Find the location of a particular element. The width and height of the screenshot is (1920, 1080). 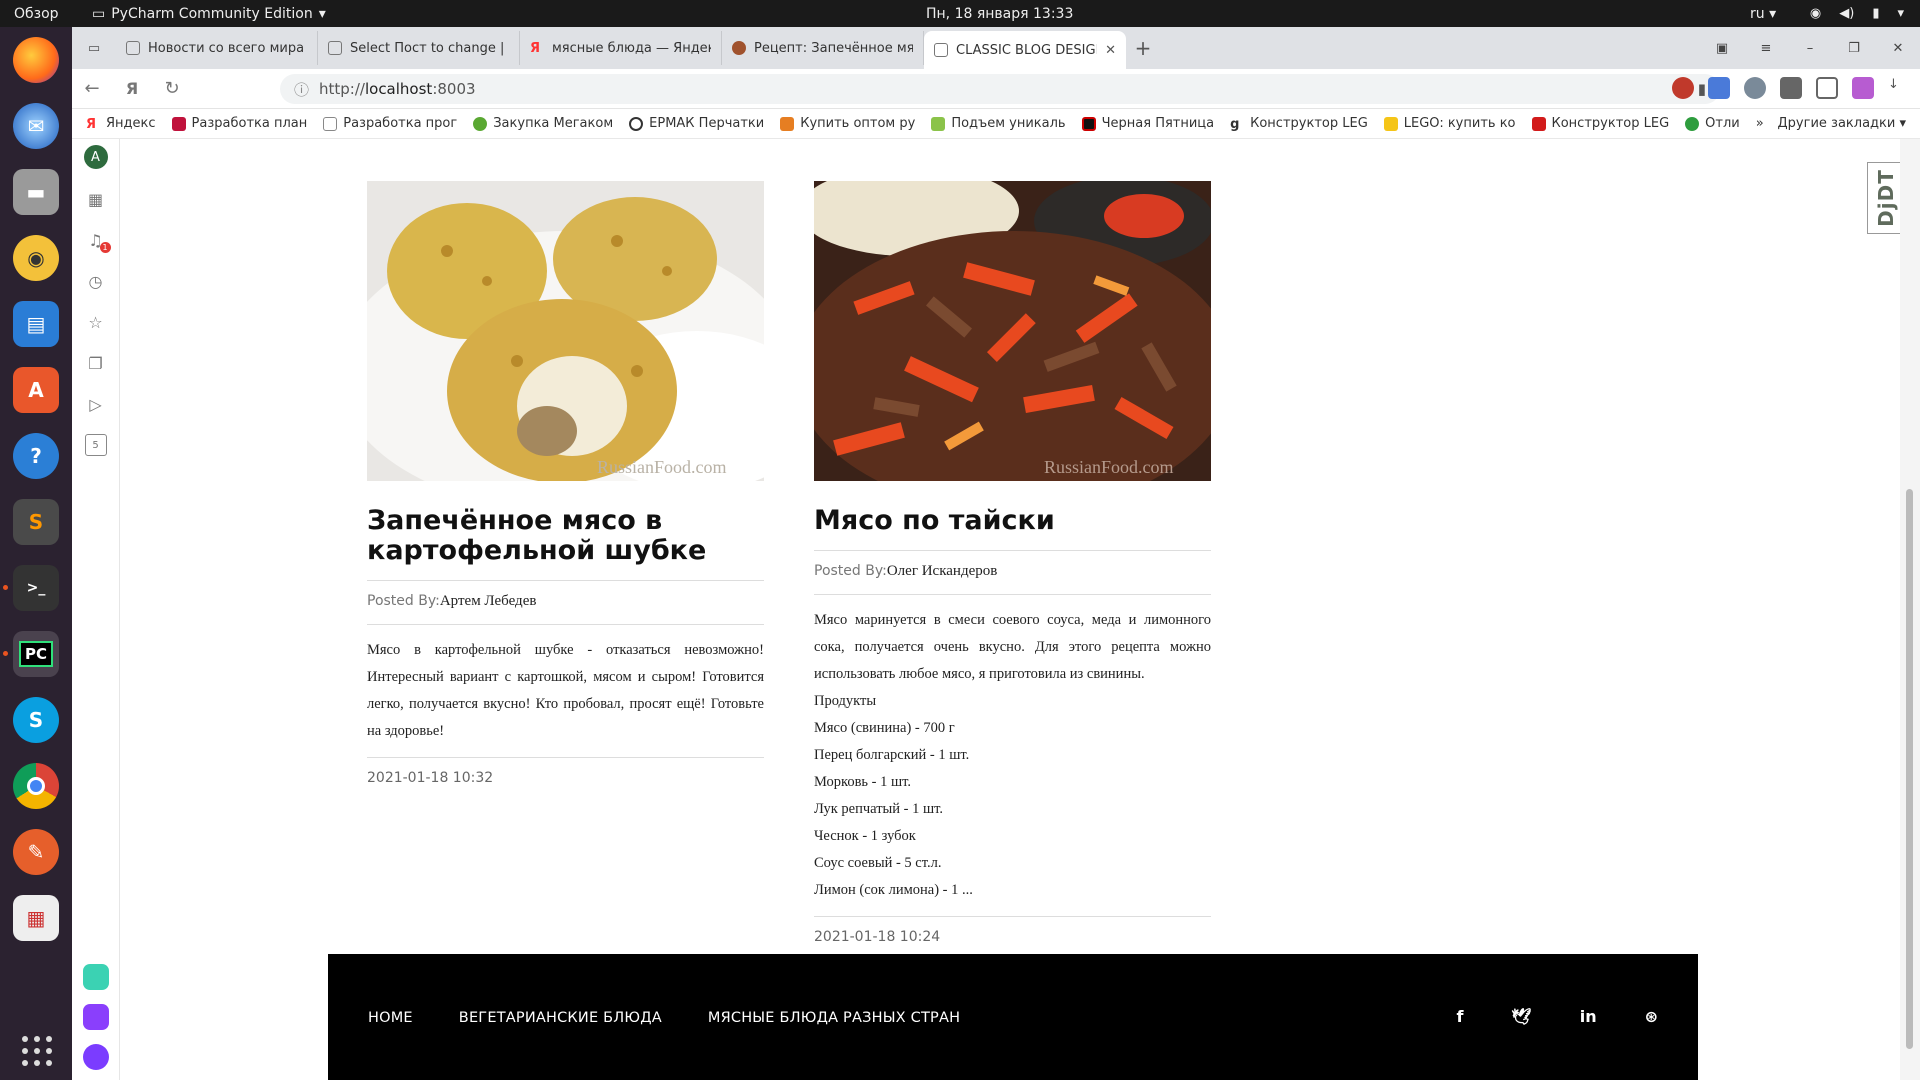

page-favicon is located at coordinates (133, 48).